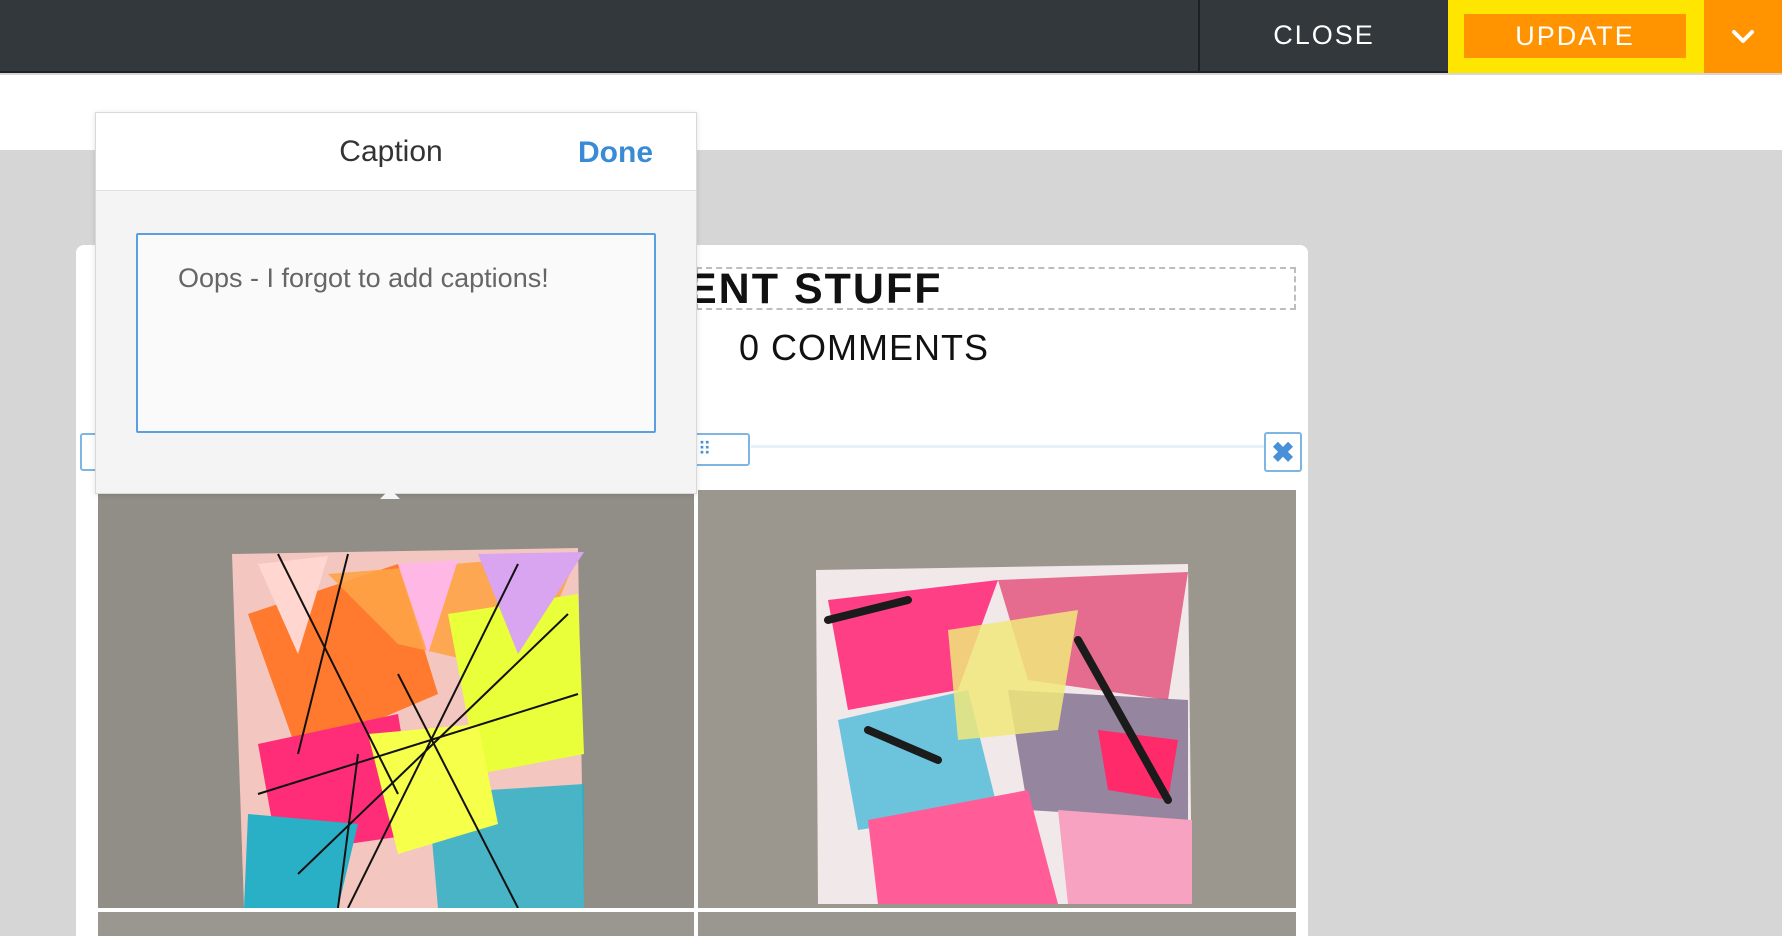 This screenshot has height=936, width=1782. What do you see at coordinates (719, 449) in the screenshot?
I see `drag-handle: ⠿` at bounding box center [719, 449].